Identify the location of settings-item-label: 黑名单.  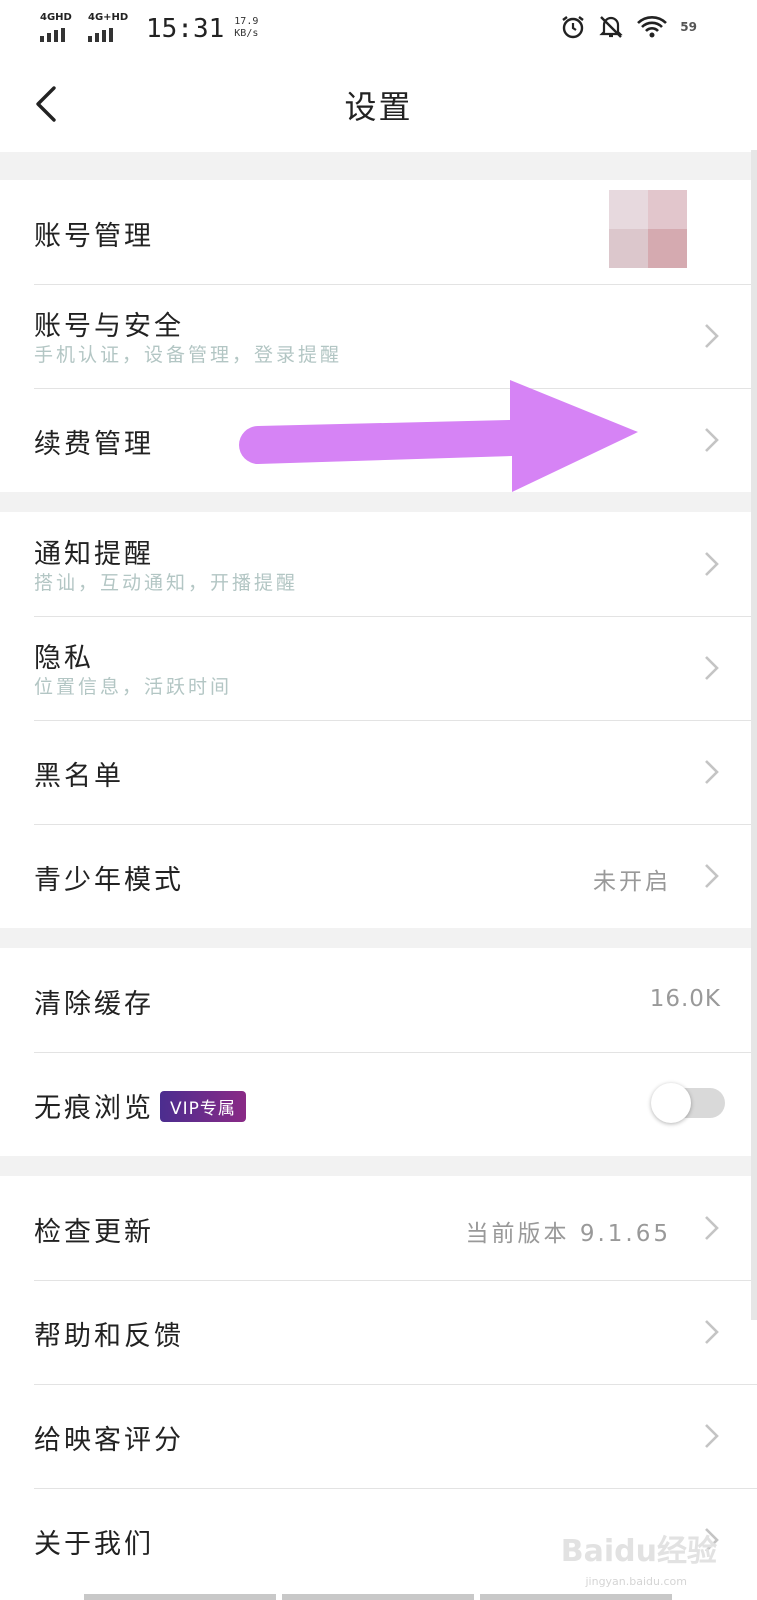
(79, 776).